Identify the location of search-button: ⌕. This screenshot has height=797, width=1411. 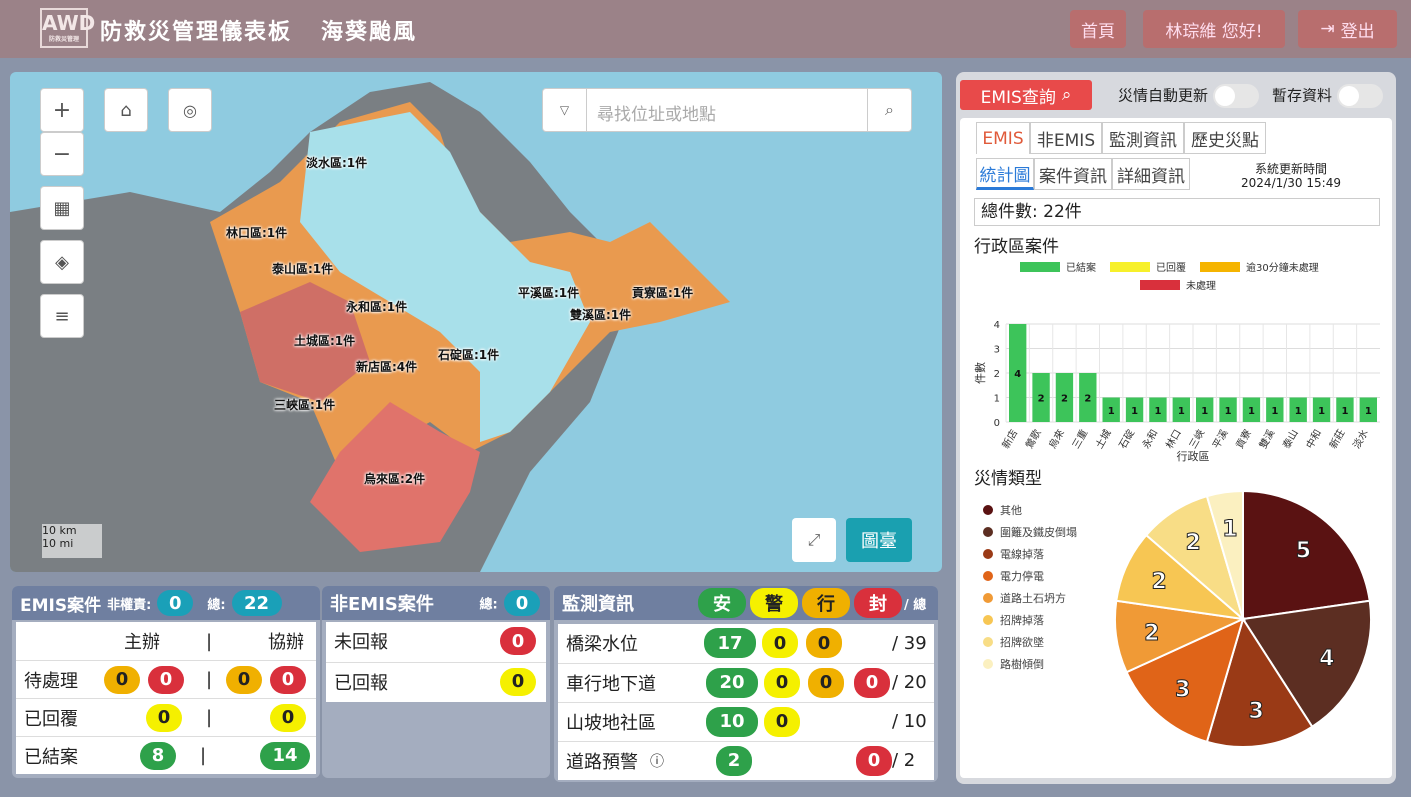
(889, 110).